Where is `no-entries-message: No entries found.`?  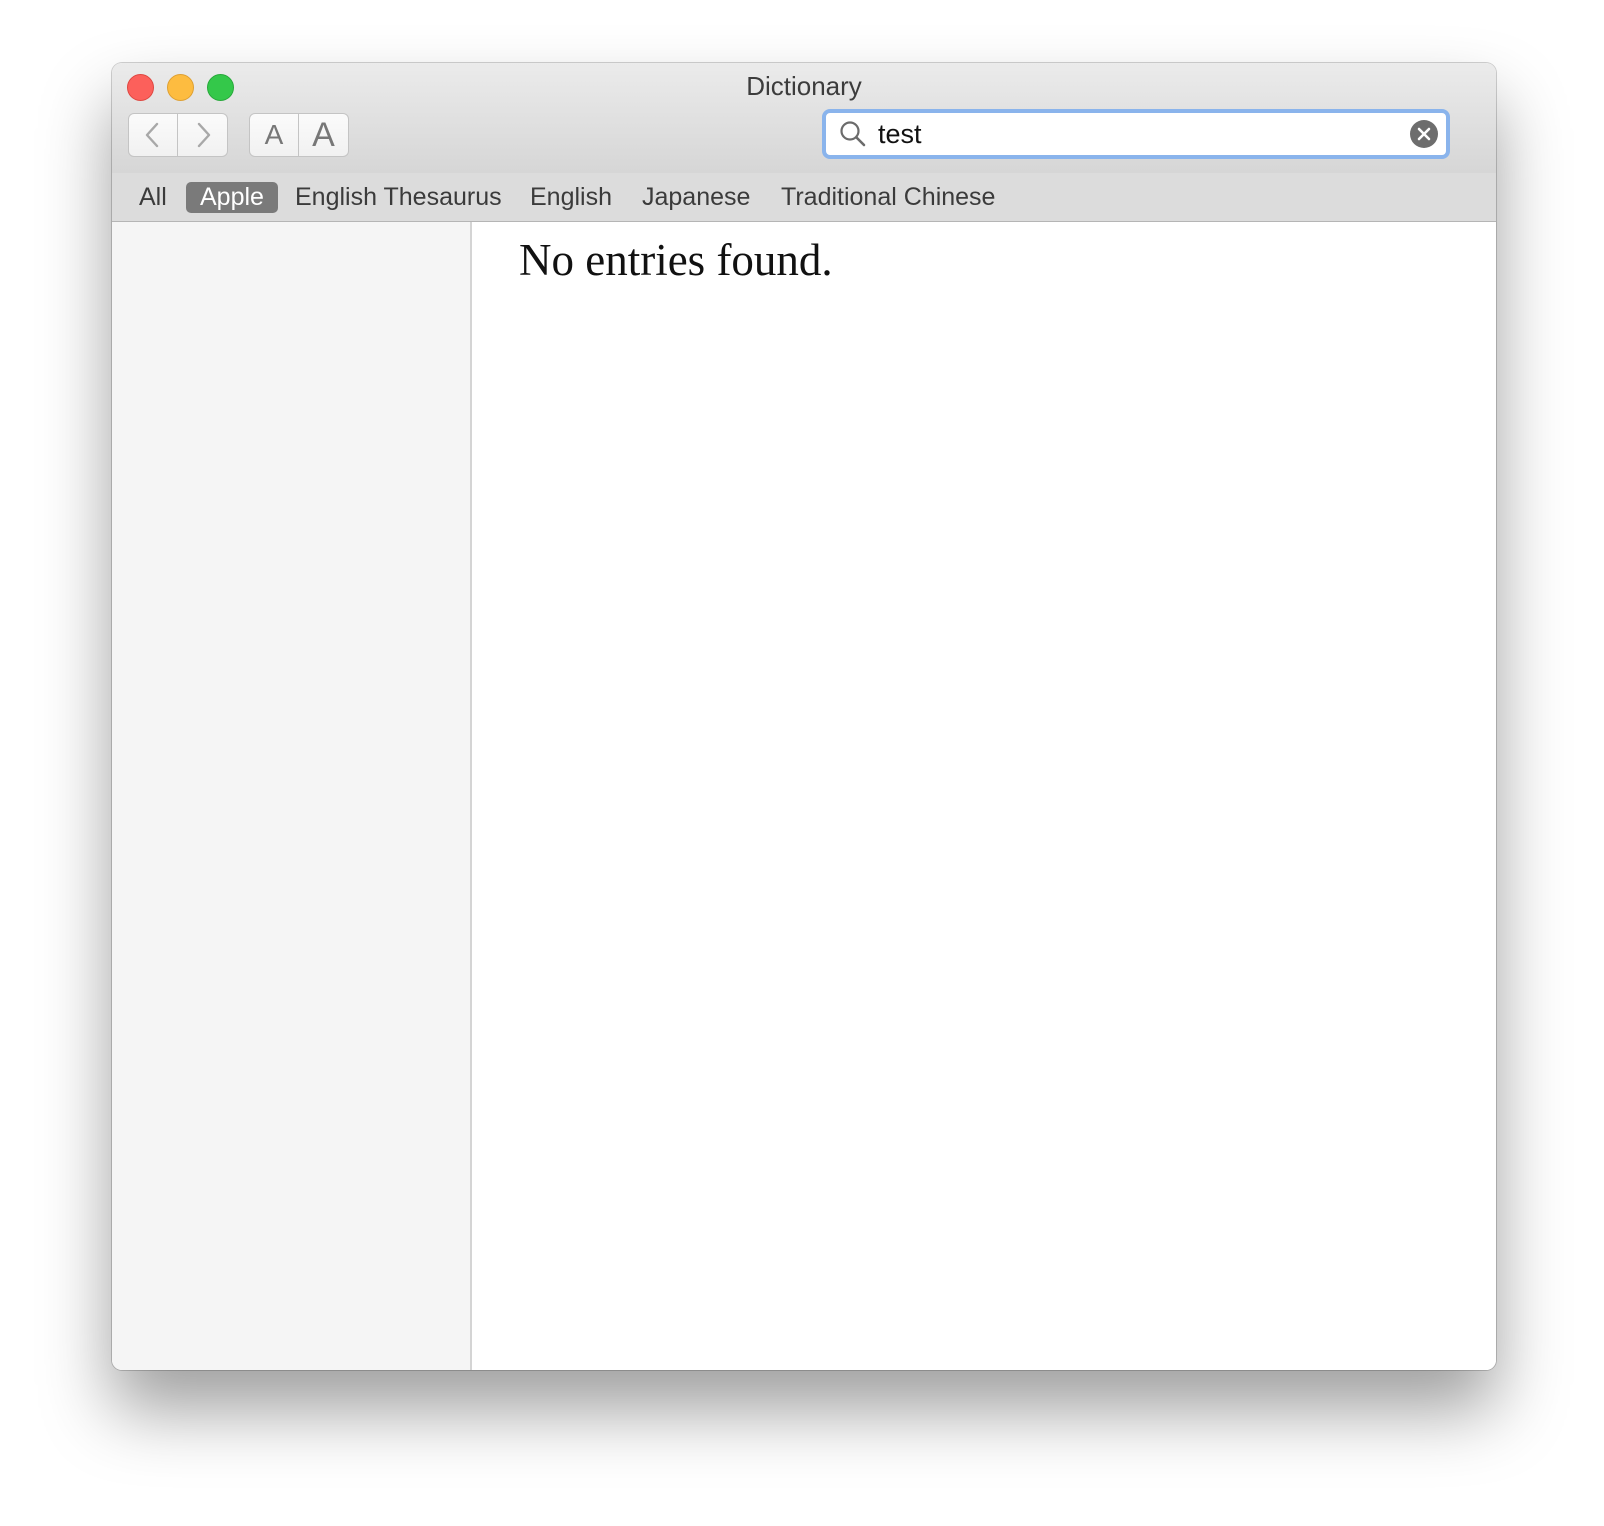 no-entries-message: No entries found. is located at coordinates (676, 260).